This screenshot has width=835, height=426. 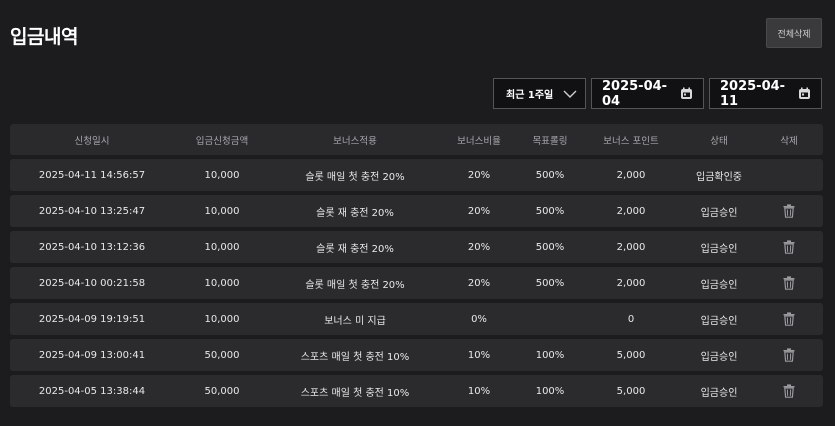 I want to click on cell-datetime: 2025-04-09 19:19:51, so click(x=92, y=319).